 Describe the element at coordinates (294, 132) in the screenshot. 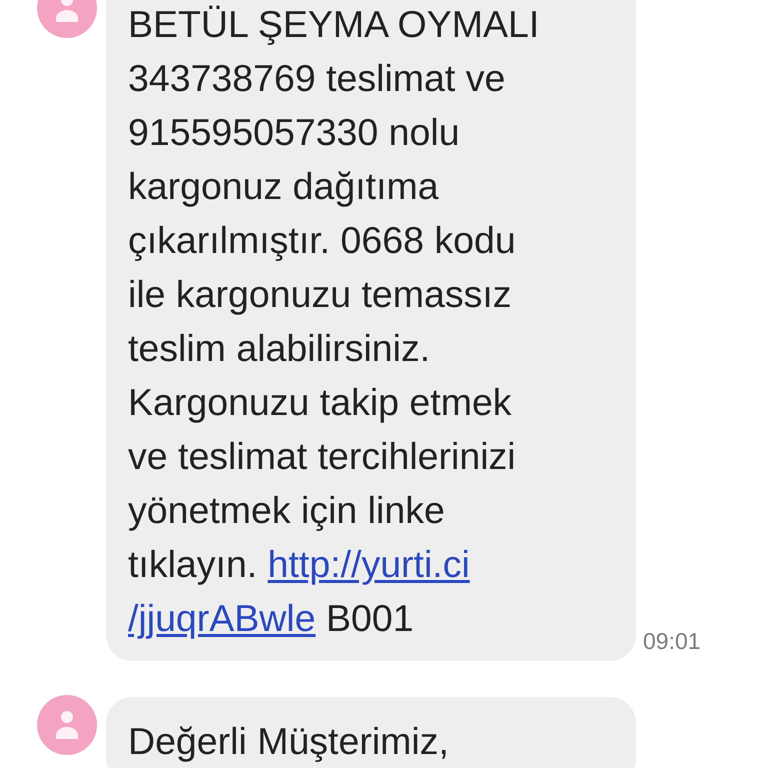

I see `message-text: 915595057330 nolu` at that location.